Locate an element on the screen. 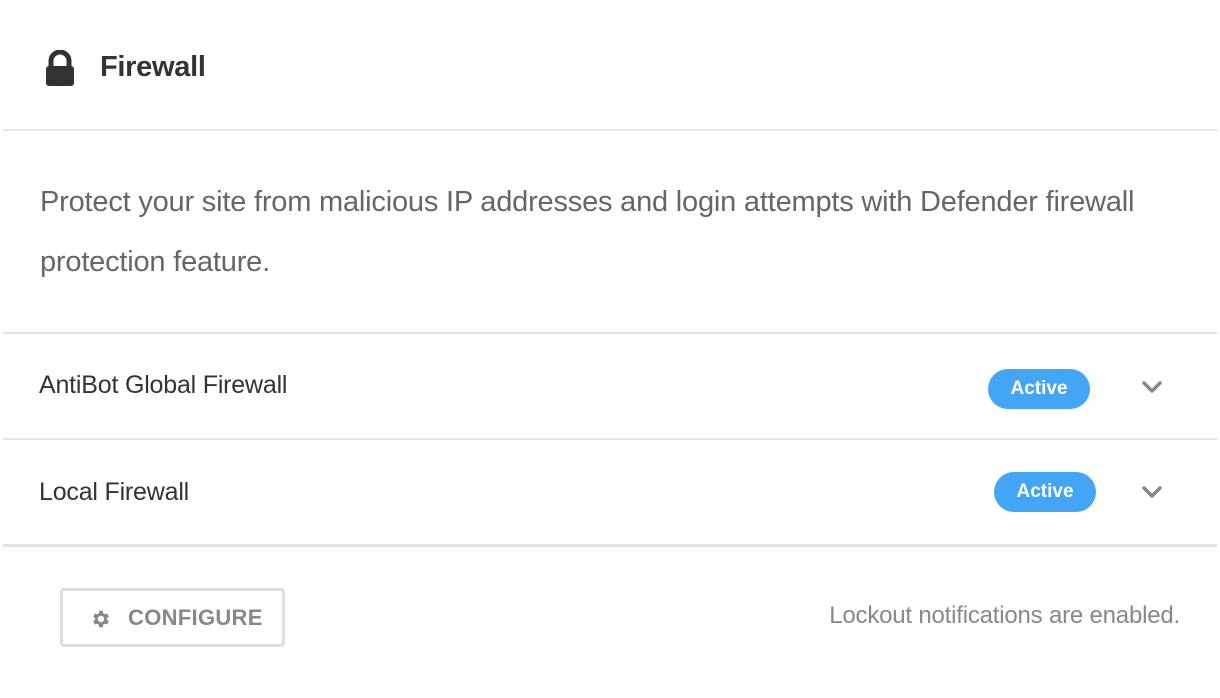 This screenshot has height=698, width=1220. configure-label: CONFIGURE is located at coordinates (195, 617).